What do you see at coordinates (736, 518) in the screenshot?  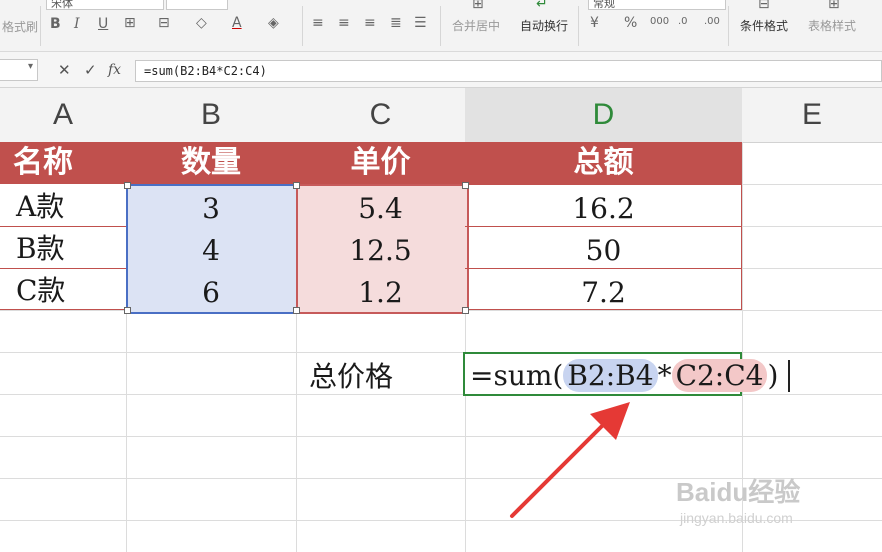 I see `watermark-url: jingyan.baidu.com` at bounding box center [736, 518].